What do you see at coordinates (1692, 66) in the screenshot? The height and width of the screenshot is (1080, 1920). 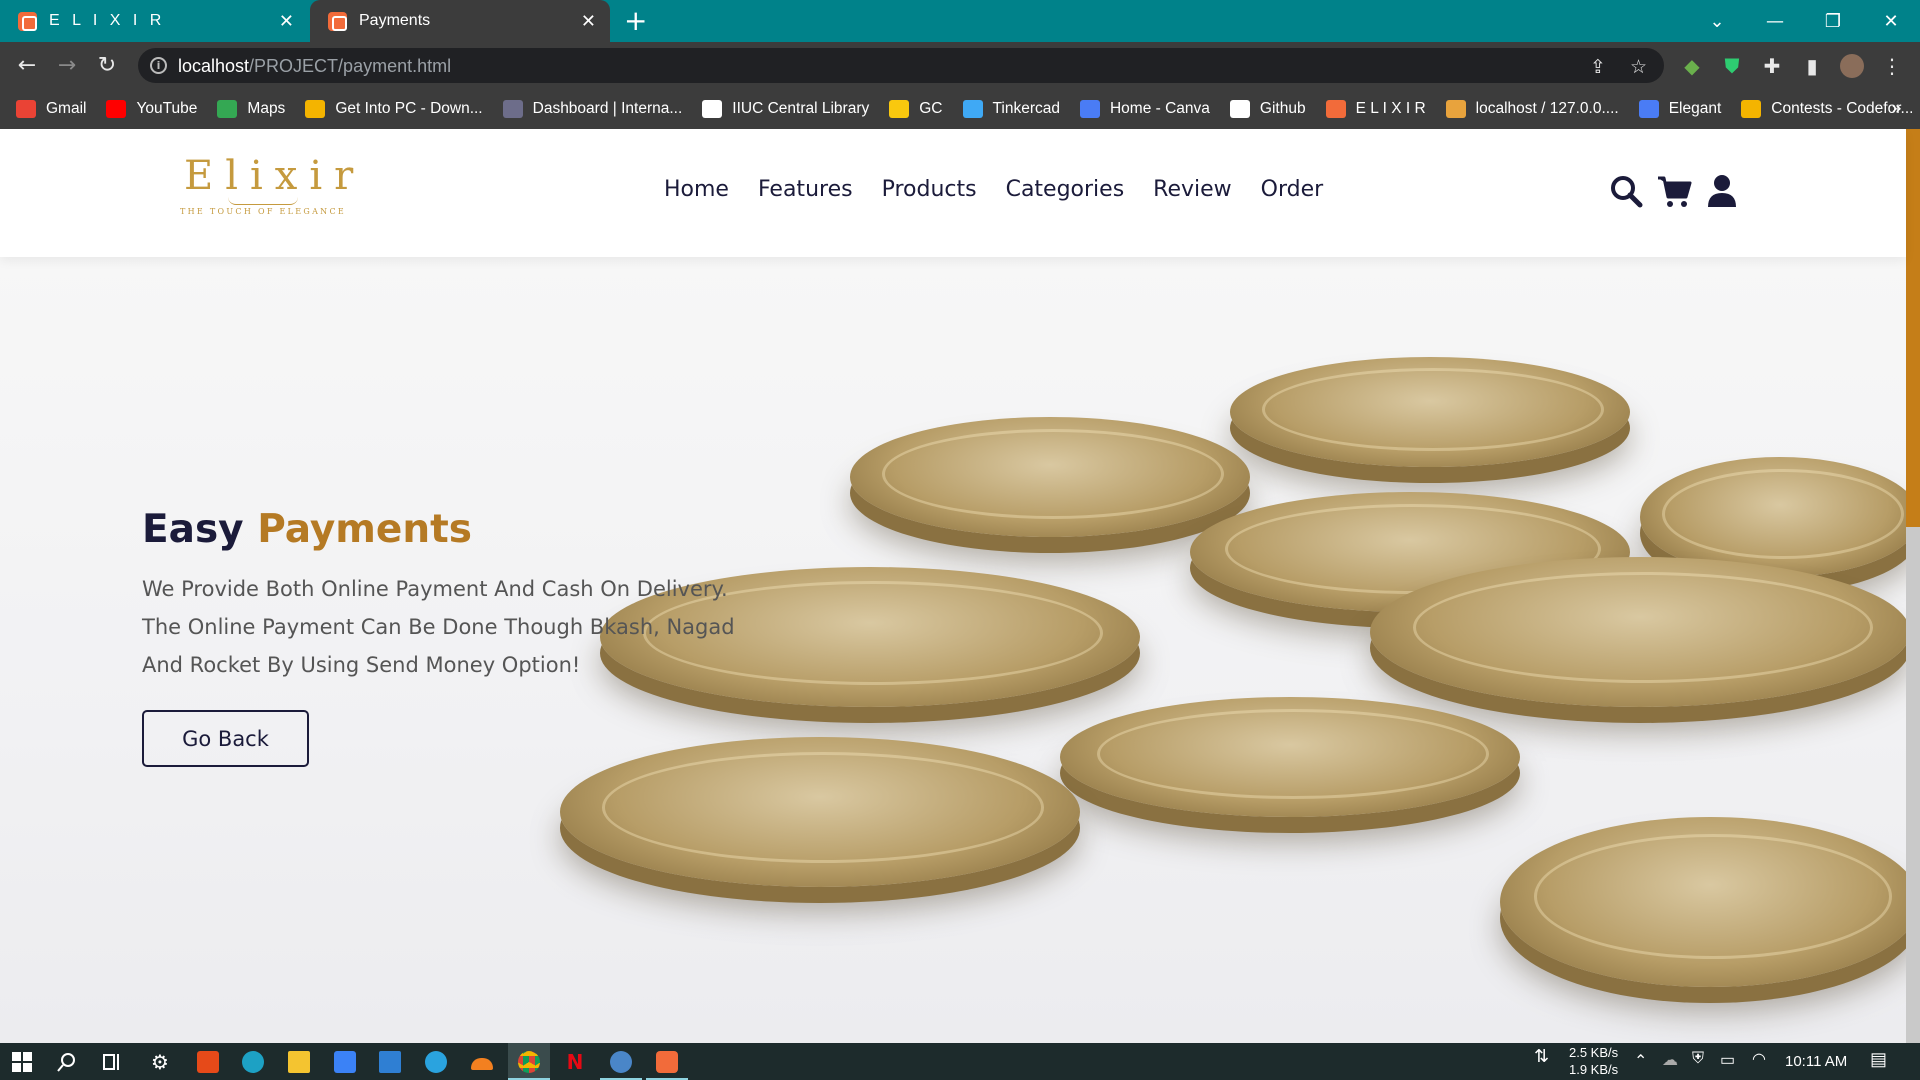 I see `extension-drive-icon: ◆` at bounding box center [1692, 66].